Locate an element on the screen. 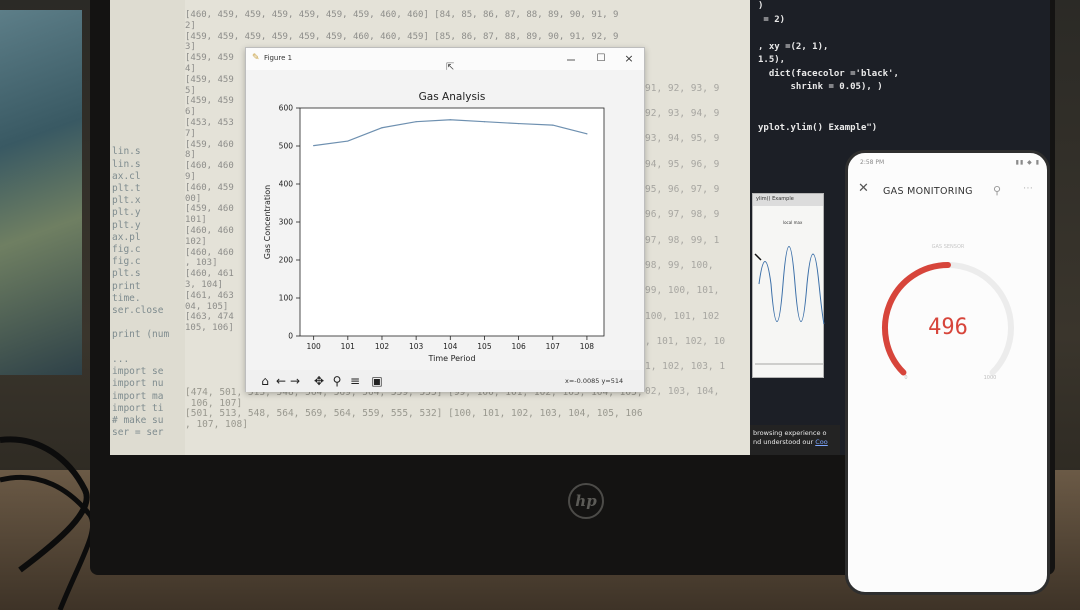 The width and height of the screenshot is (1080, 610). code-line: , 107, 108] is located at coordinates (216, 425).